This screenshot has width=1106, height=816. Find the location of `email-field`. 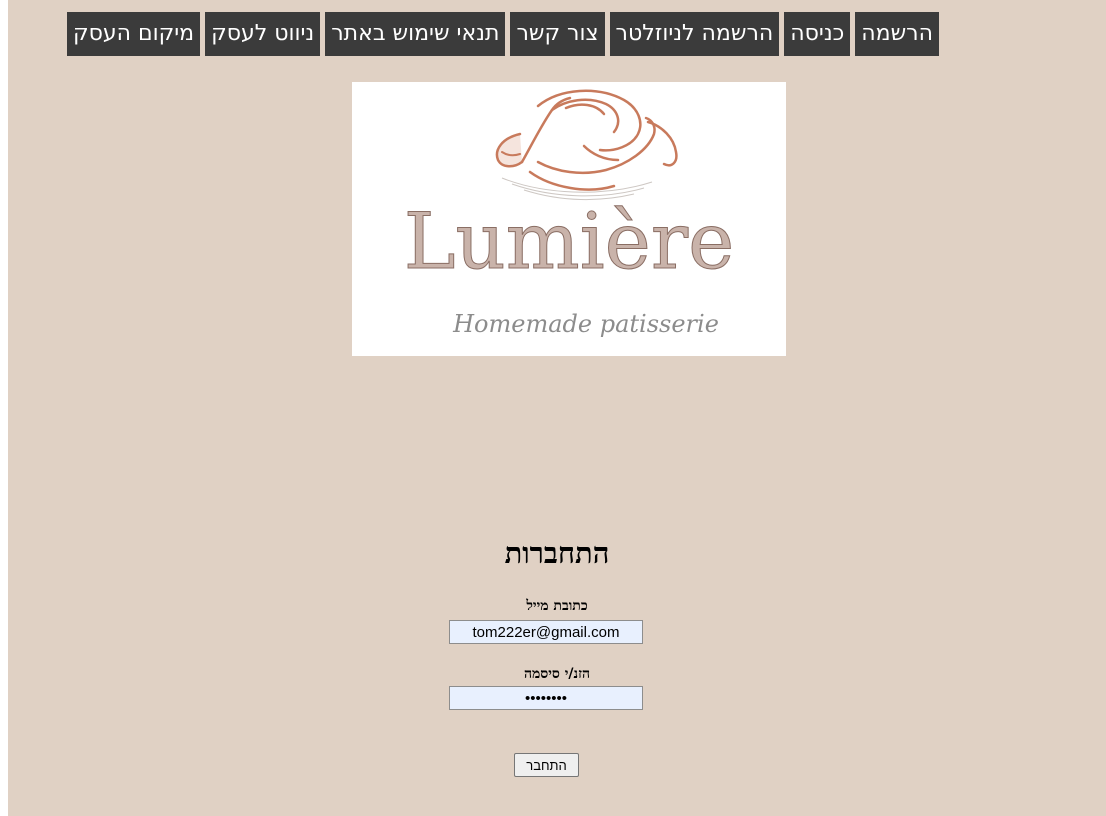

email-field is located at coordinates (546, 632).